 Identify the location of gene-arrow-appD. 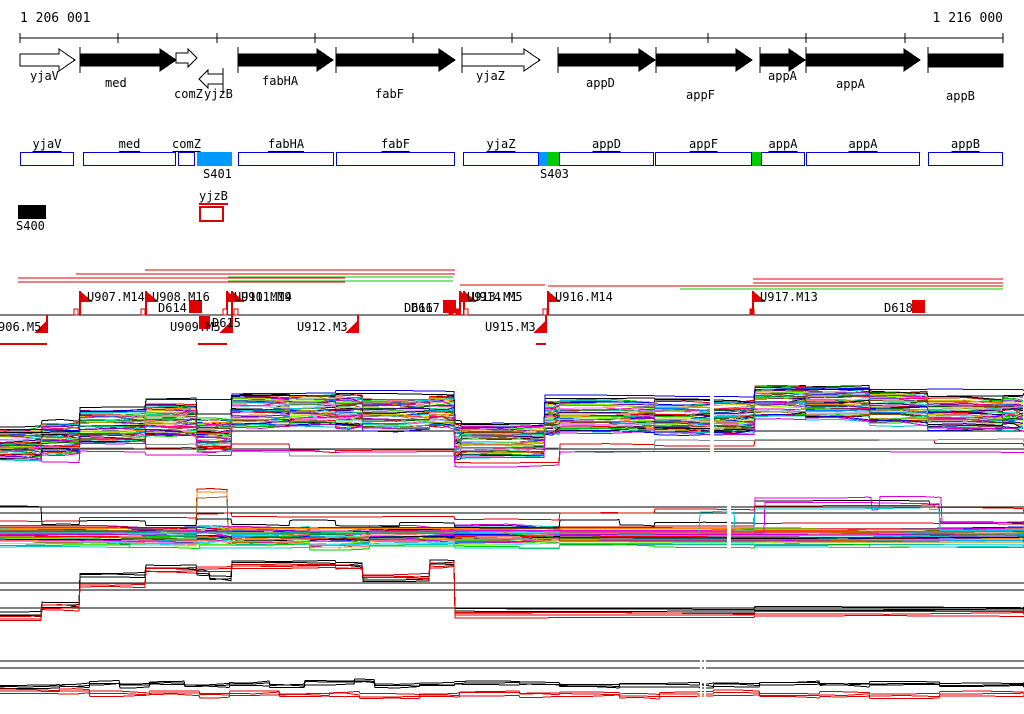
(606, 60).